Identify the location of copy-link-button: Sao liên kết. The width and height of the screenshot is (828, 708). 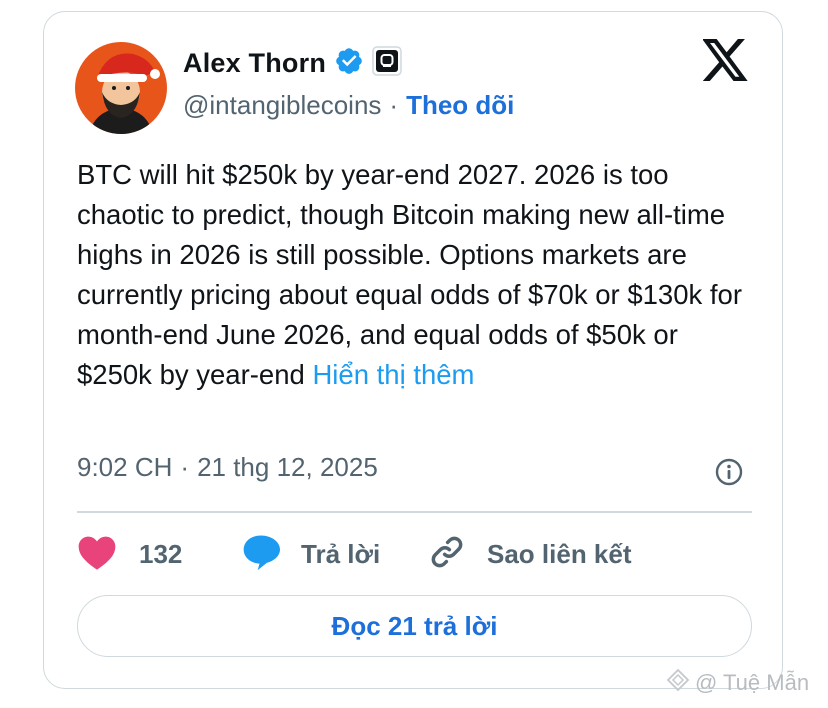
(529, 554).